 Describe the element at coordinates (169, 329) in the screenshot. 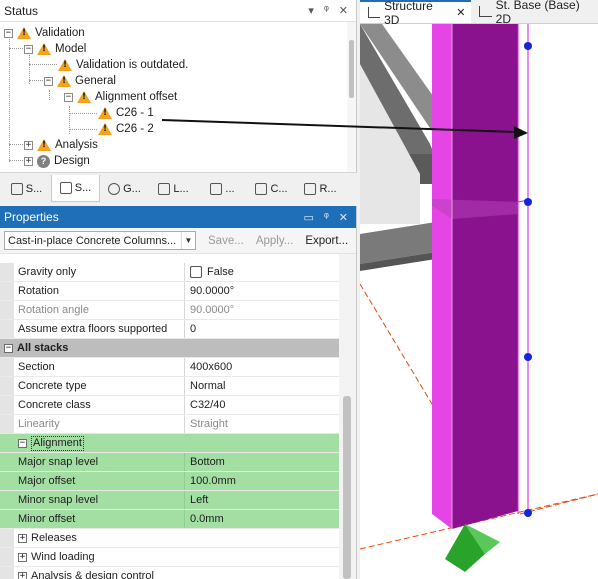

I see `property-row-extra-floors: Assume extra floors supported 0` at that location.